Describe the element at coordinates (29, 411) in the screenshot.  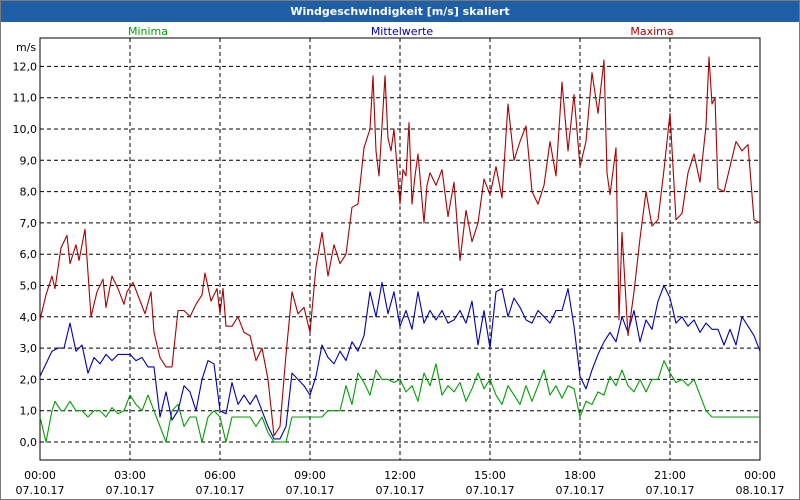
I see `y-tick-label: 1,0` at that location.